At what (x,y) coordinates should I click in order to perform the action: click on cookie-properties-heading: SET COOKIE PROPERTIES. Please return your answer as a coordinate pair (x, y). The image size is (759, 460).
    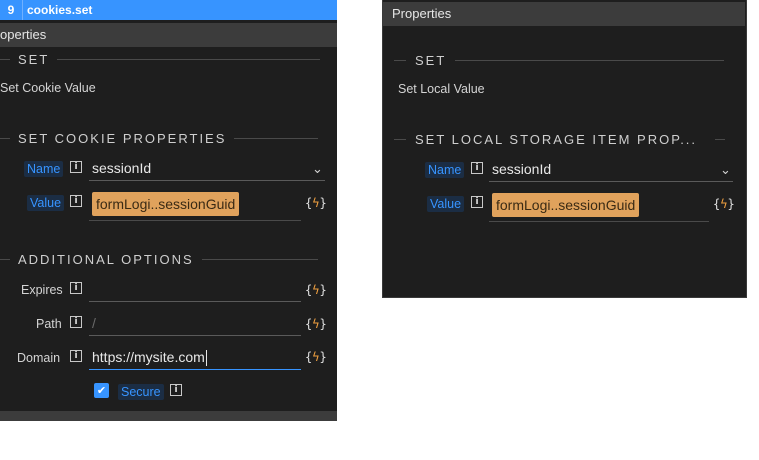
    Looking at the image, I should click on (159, 138).